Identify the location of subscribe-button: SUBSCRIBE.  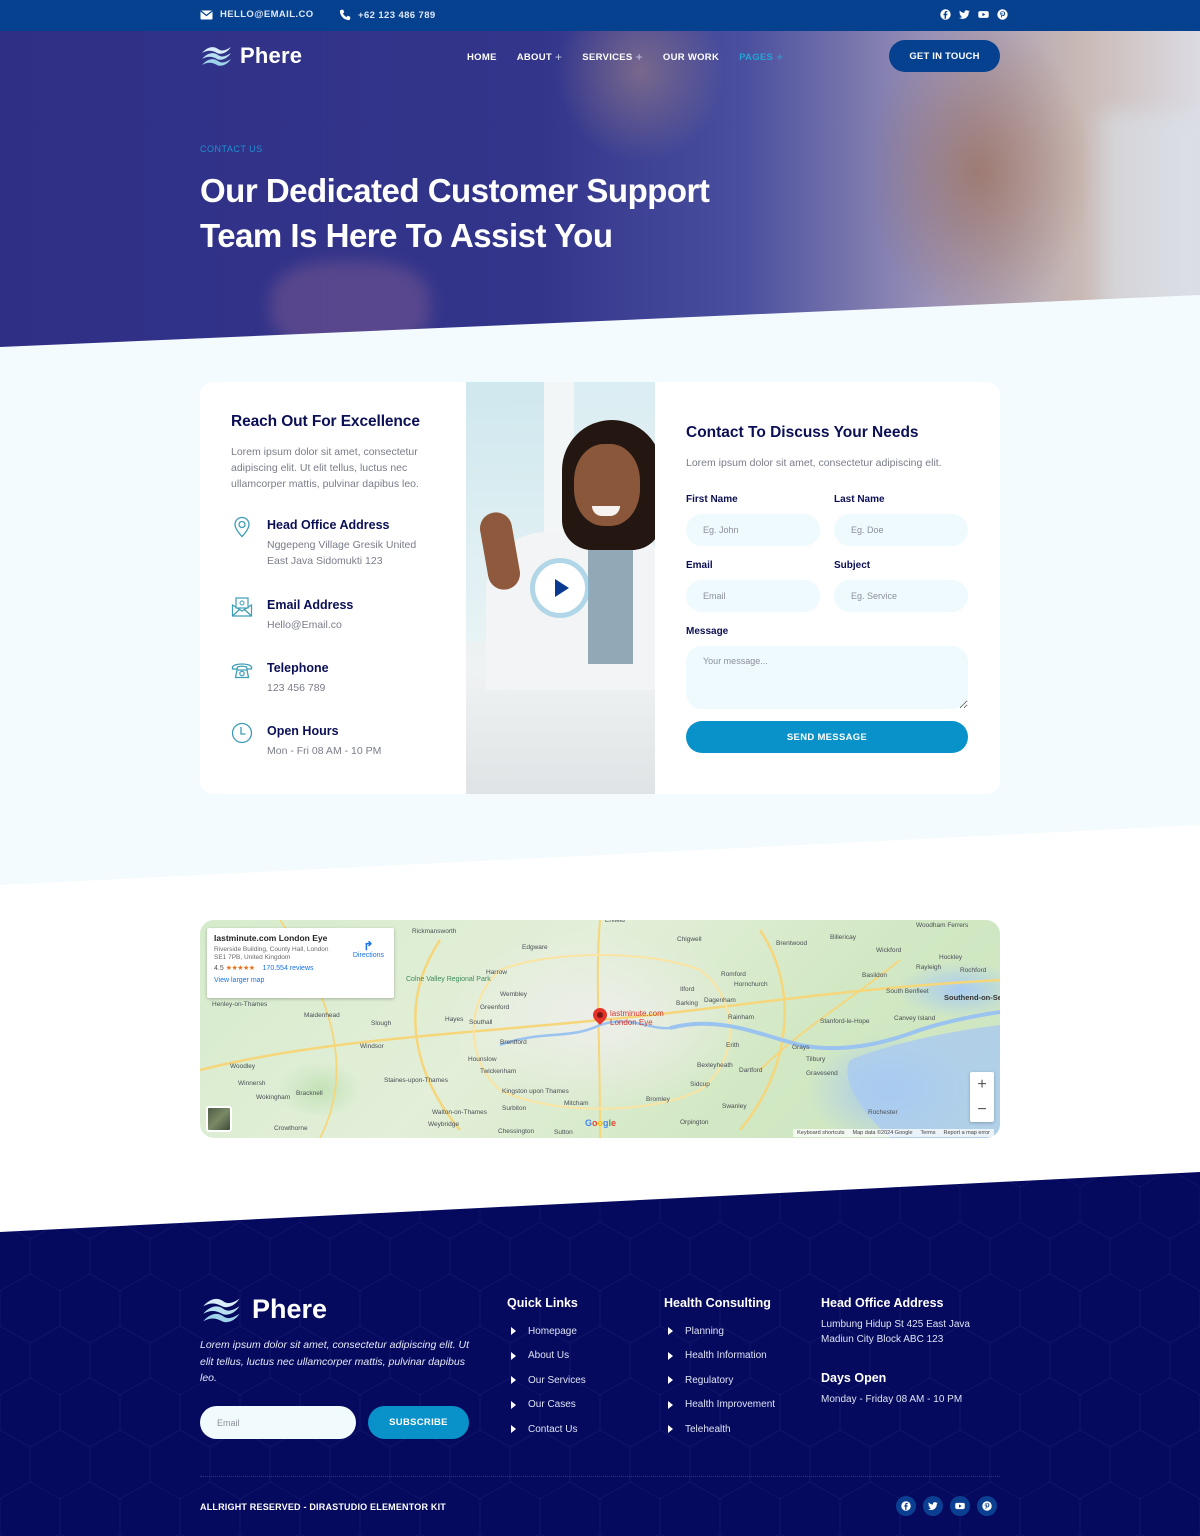
(418, 1422).